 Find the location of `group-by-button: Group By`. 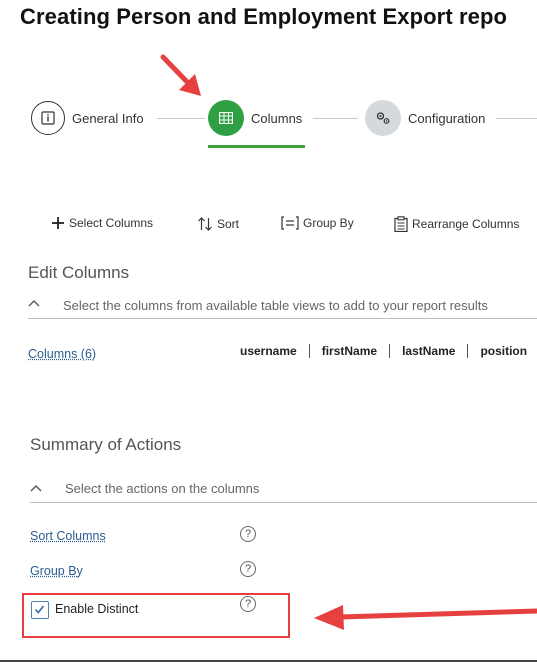

group-by-button: Group By is located at coordinates (317, 223).